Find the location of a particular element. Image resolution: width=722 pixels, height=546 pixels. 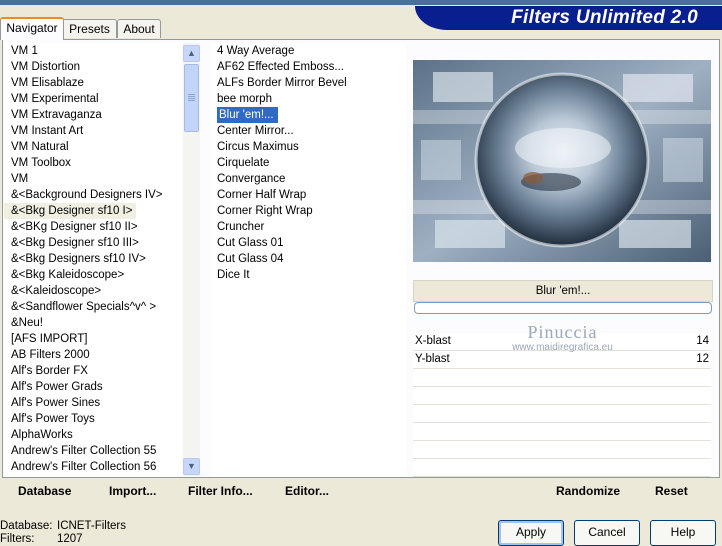

filter-item-label: bee morph is located at coordinates (244, 99).